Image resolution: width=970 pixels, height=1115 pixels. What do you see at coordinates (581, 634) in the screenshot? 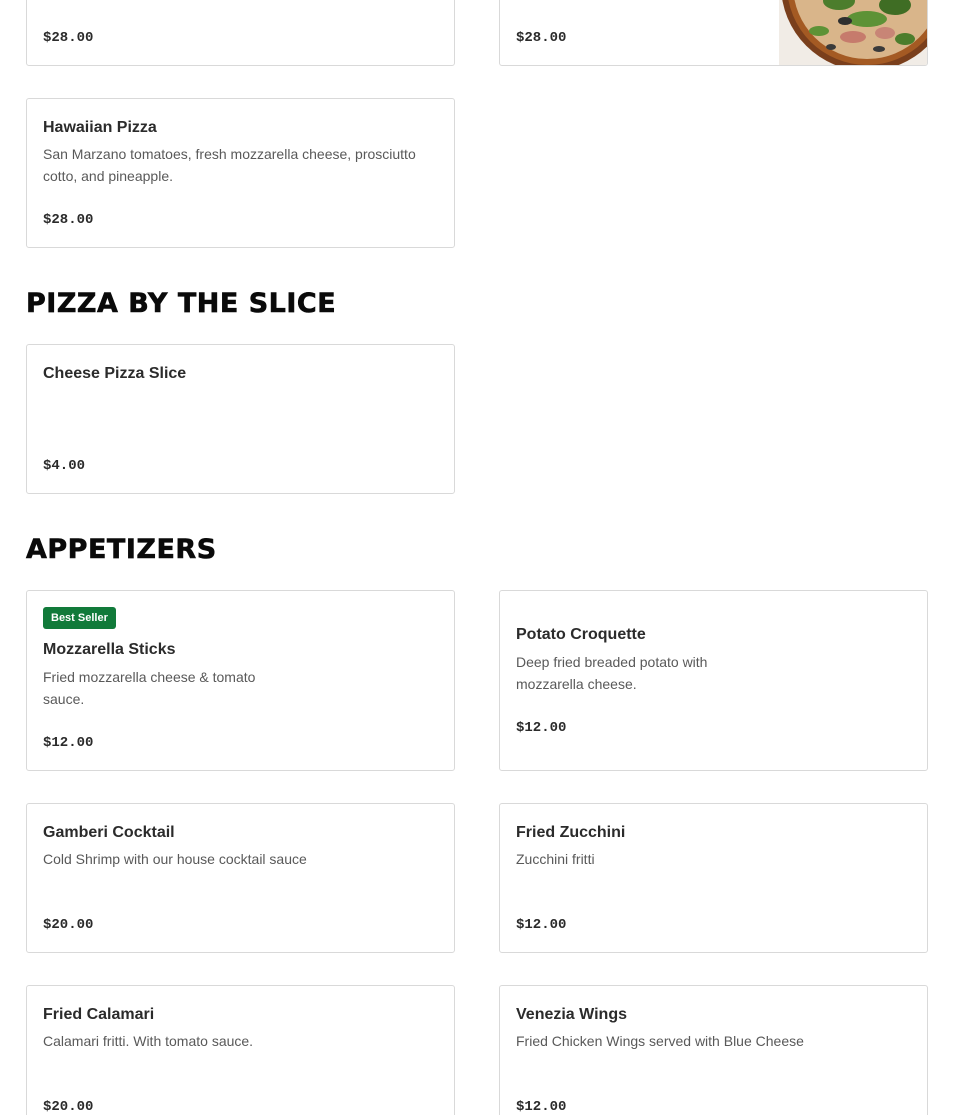
I see `item-name: Potato Croquette` at bounding box center [581, 634].